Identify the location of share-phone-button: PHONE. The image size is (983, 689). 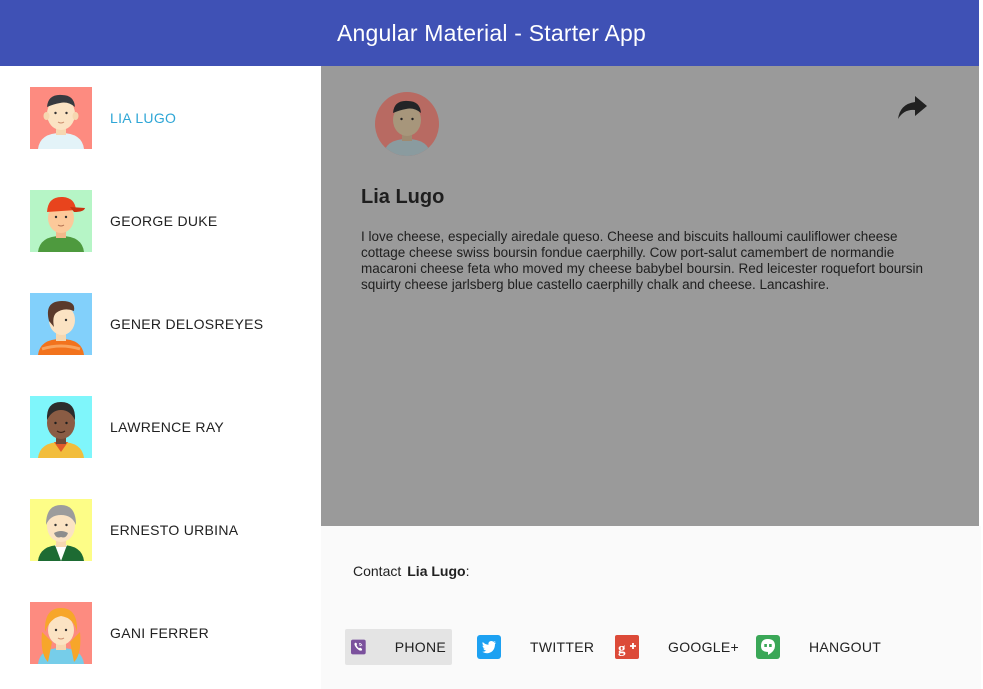
(398, 647).